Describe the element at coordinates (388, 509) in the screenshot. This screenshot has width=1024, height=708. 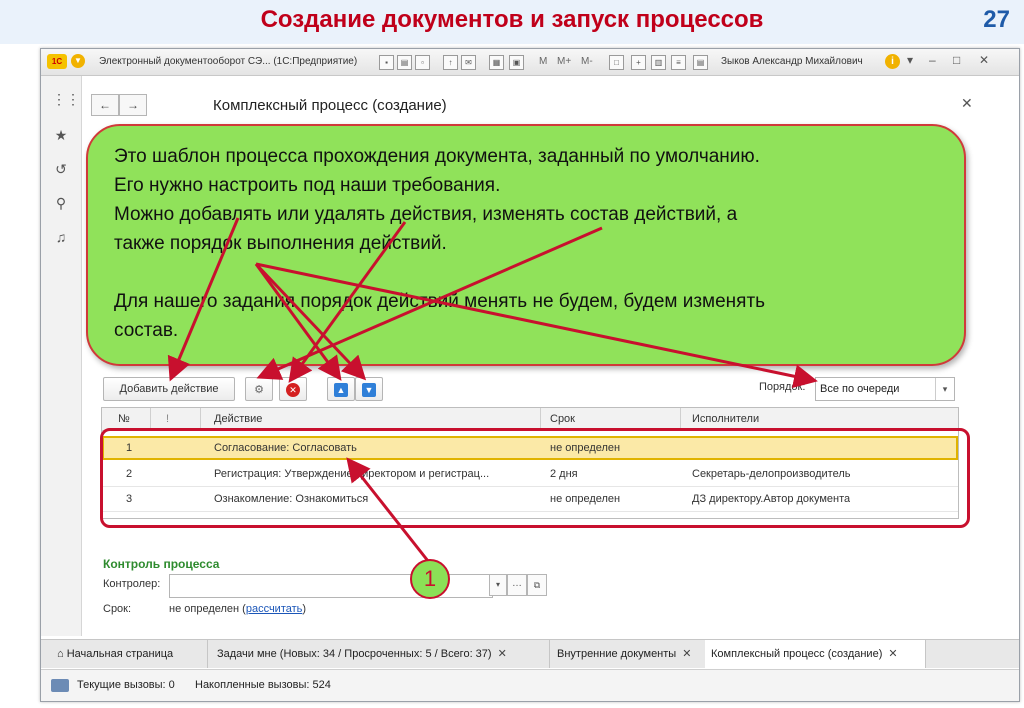
I see `arrow-to-first-row` at that location.